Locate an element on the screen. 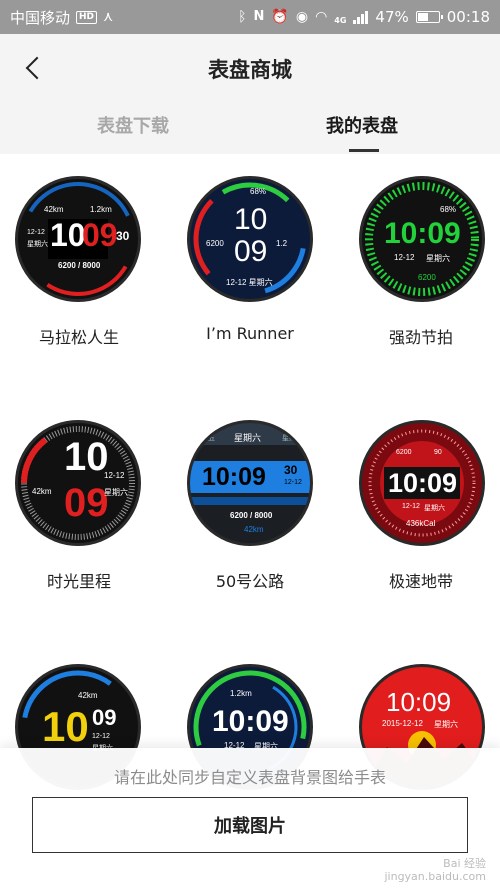 This screenshot has height=889, width=500. watchface-im-runner: 68% 10 09 6200 1.2 12-12 星期六 is located at coordinates (250, 239).